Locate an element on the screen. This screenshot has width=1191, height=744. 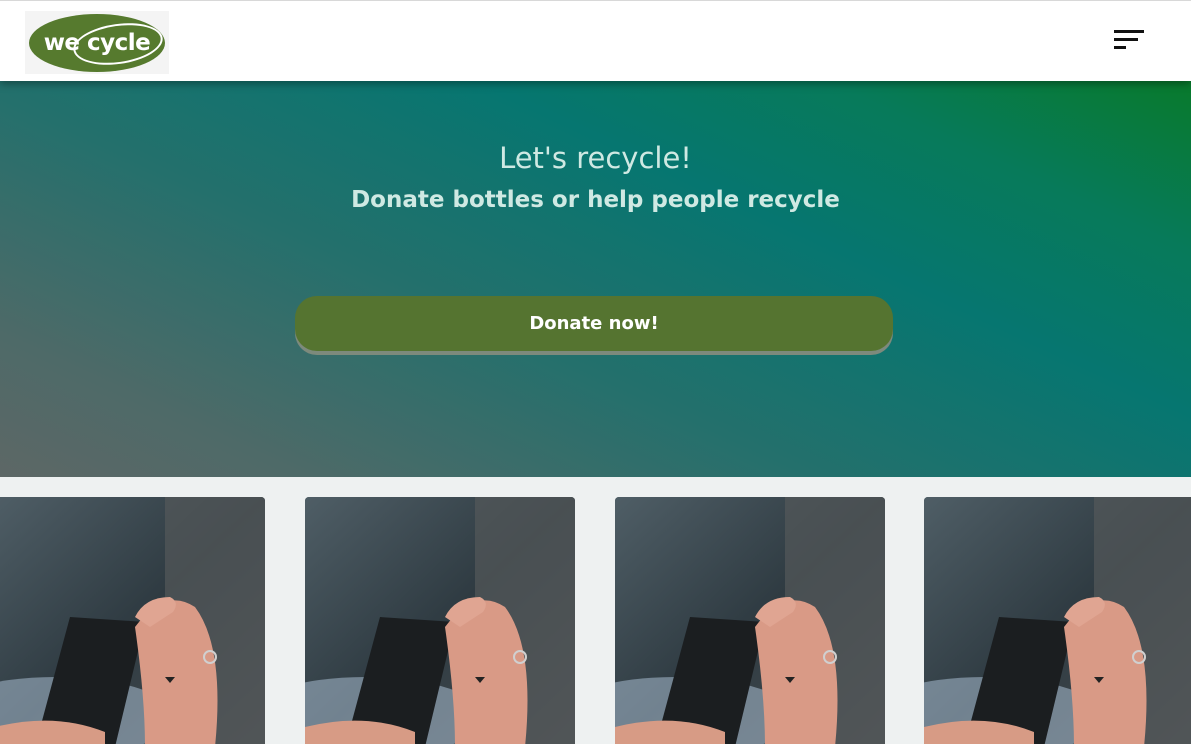
hamburger-menu-icon is located at coordinates (1130, 42).